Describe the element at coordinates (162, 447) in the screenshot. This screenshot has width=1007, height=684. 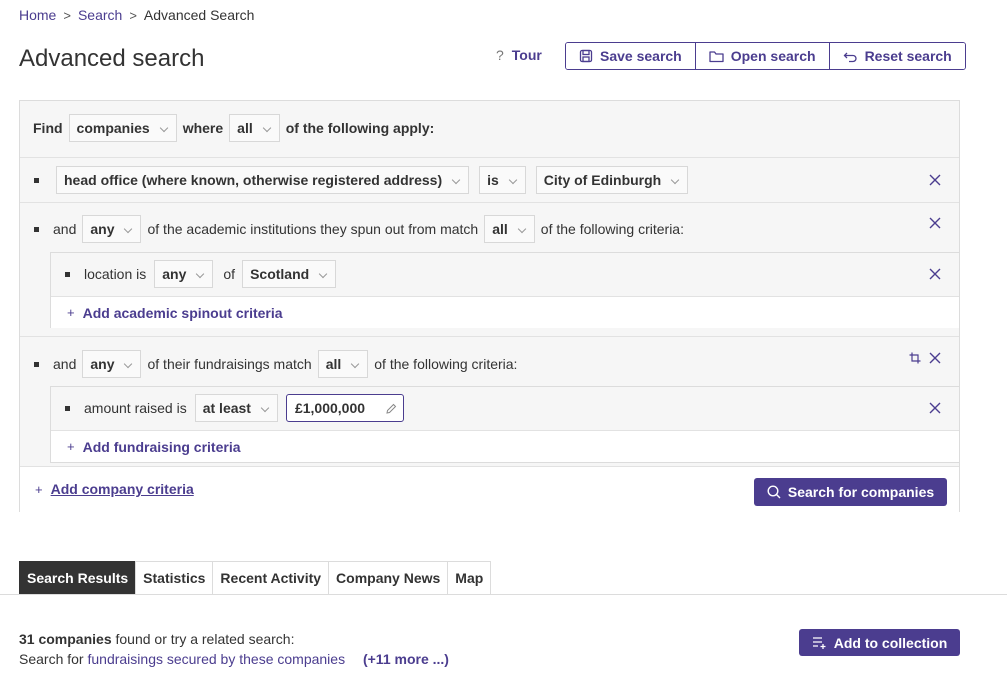
I see `add-fundraising-criteria-link: Add fundraising criteria` at that location.